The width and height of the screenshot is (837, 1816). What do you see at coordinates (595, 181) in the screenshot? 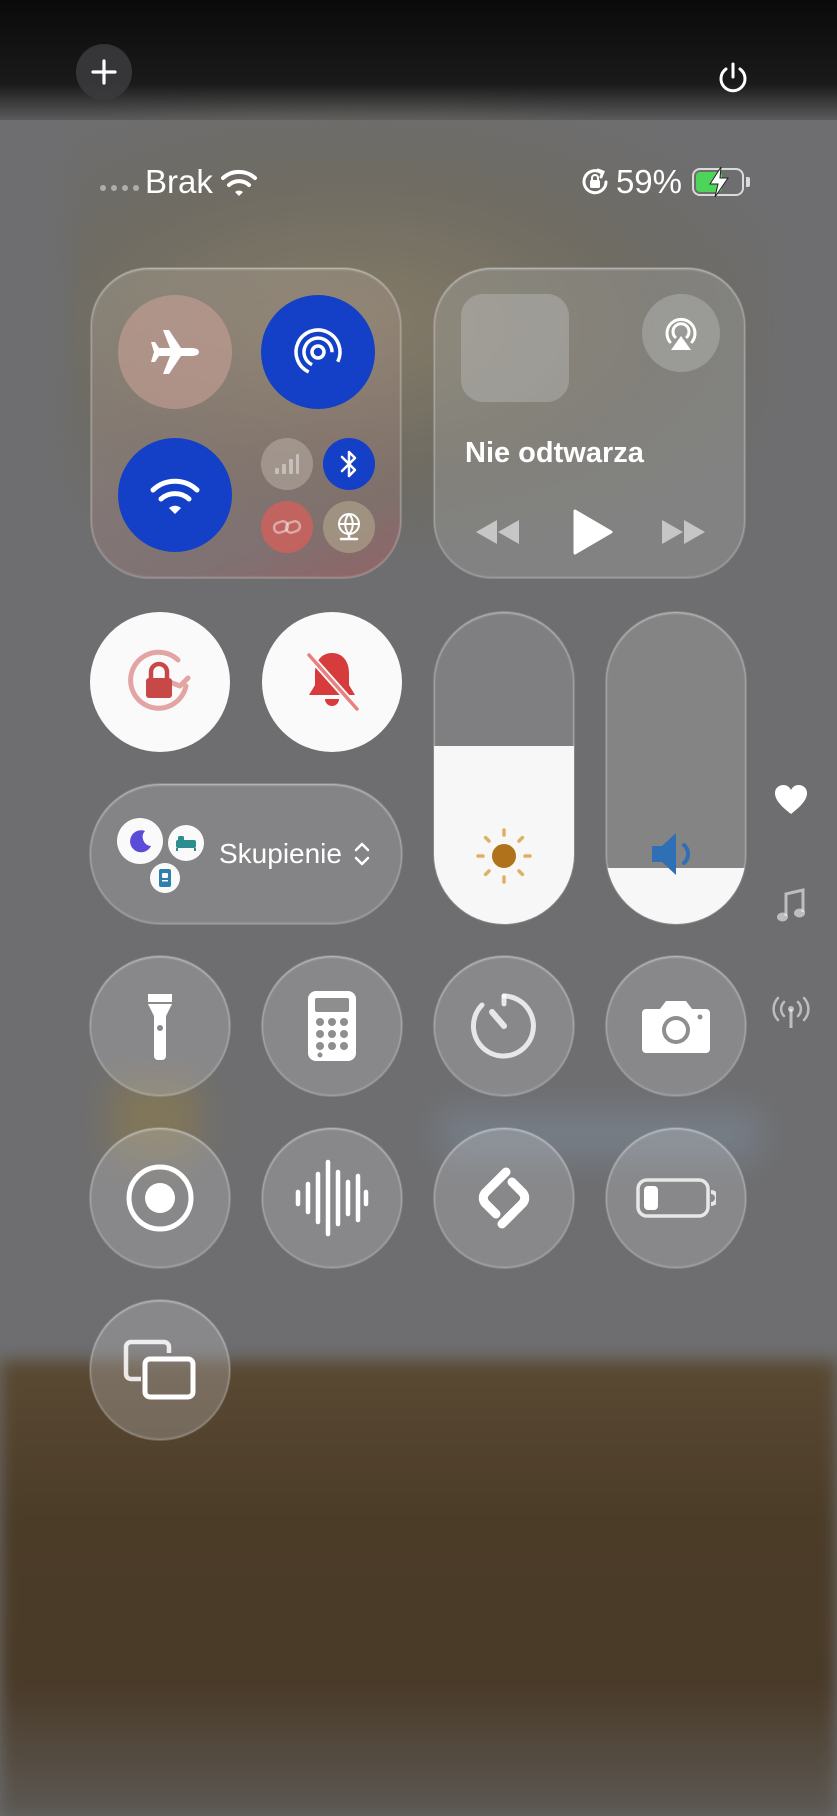
I see `orientation-lock-status-icon` at bounding box center [595, 181].